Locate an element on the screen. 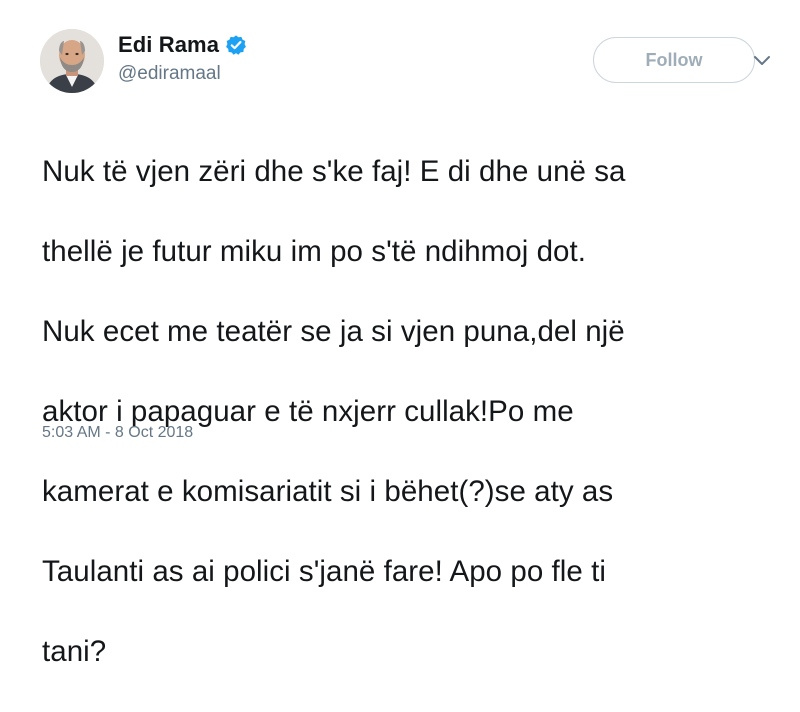 Image resolution: width=800 pixels, height=712 pixels. user-handle: @ediramaal is located at coordinates (182, 74).